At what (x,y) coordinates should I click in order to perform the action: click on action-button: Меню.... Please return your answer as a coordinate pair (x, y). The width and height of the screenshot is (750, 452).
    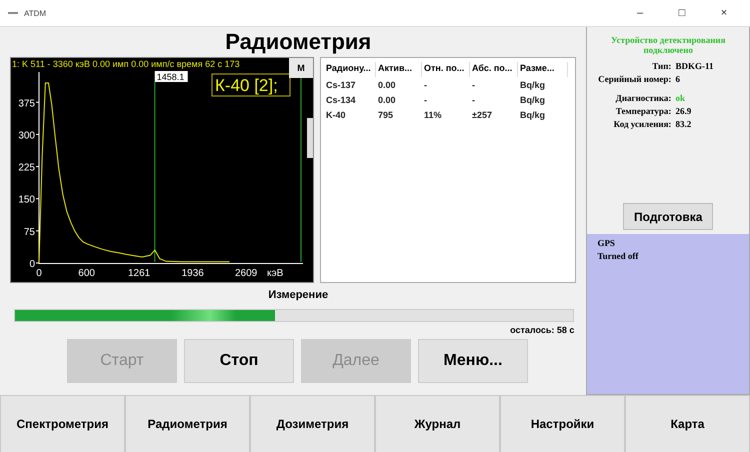
    Looking at the image, I should click on (473, 361).